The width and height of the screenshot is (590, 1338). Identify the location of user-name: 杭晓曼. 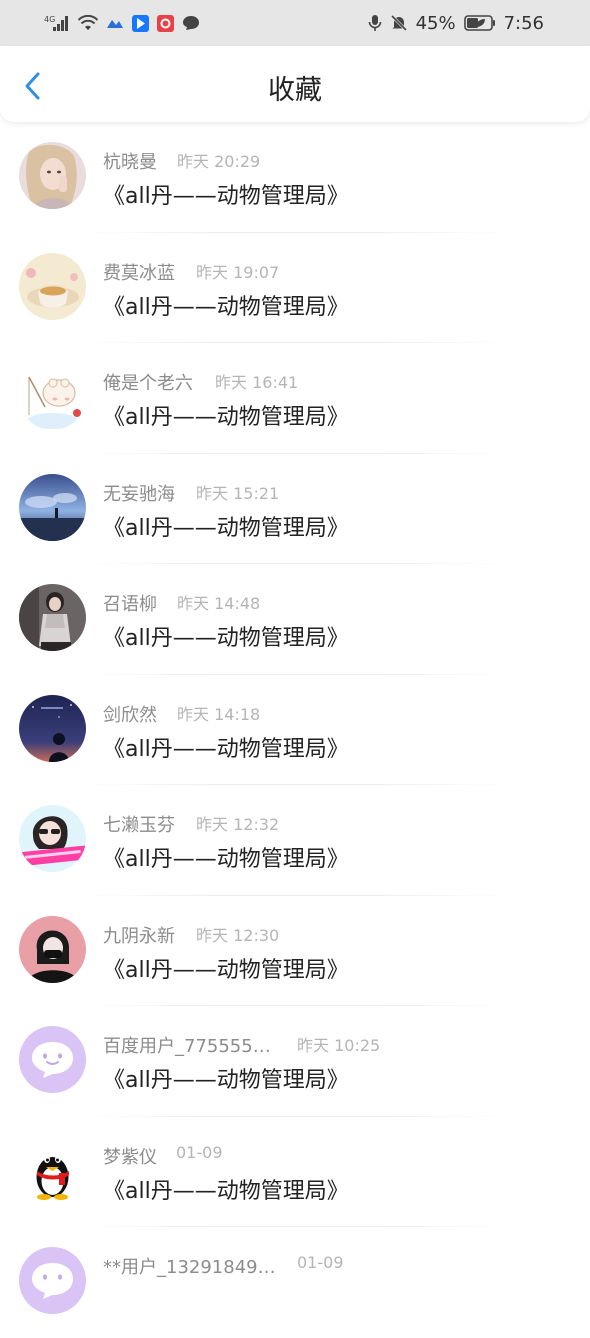
(130, 161).